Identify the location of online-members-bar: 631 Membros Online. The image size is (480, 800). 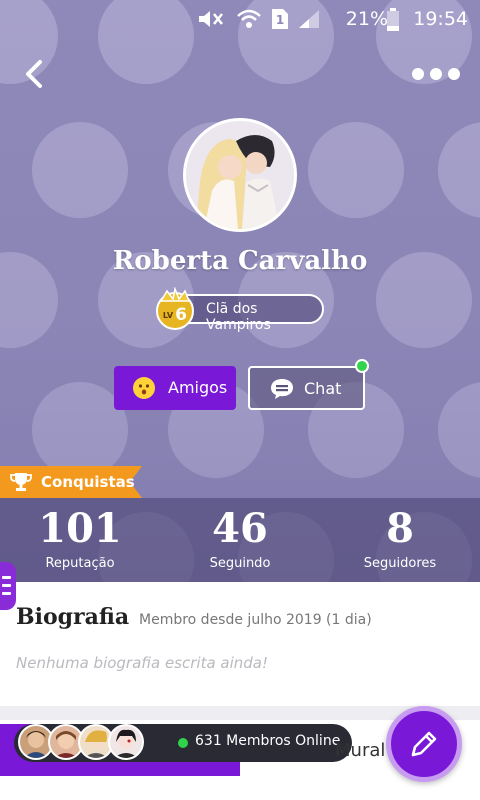
(183, 743).